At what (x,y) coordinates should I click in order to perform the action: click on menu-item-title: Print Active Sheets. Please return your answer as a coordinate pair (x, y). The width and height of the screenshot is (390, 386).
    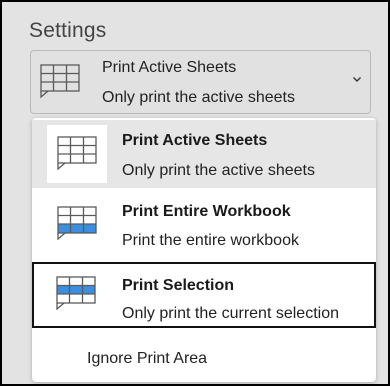
    Looking at the image, I should click on (195, 140).